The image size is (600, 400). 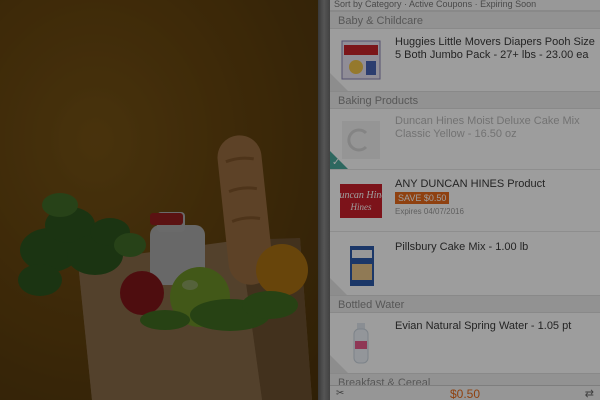 What do you see at coordinates (470, 184) in the screenshot?
I see `item-title: ANY DUNCAN HINES Product` at bounding box center [470, 184].